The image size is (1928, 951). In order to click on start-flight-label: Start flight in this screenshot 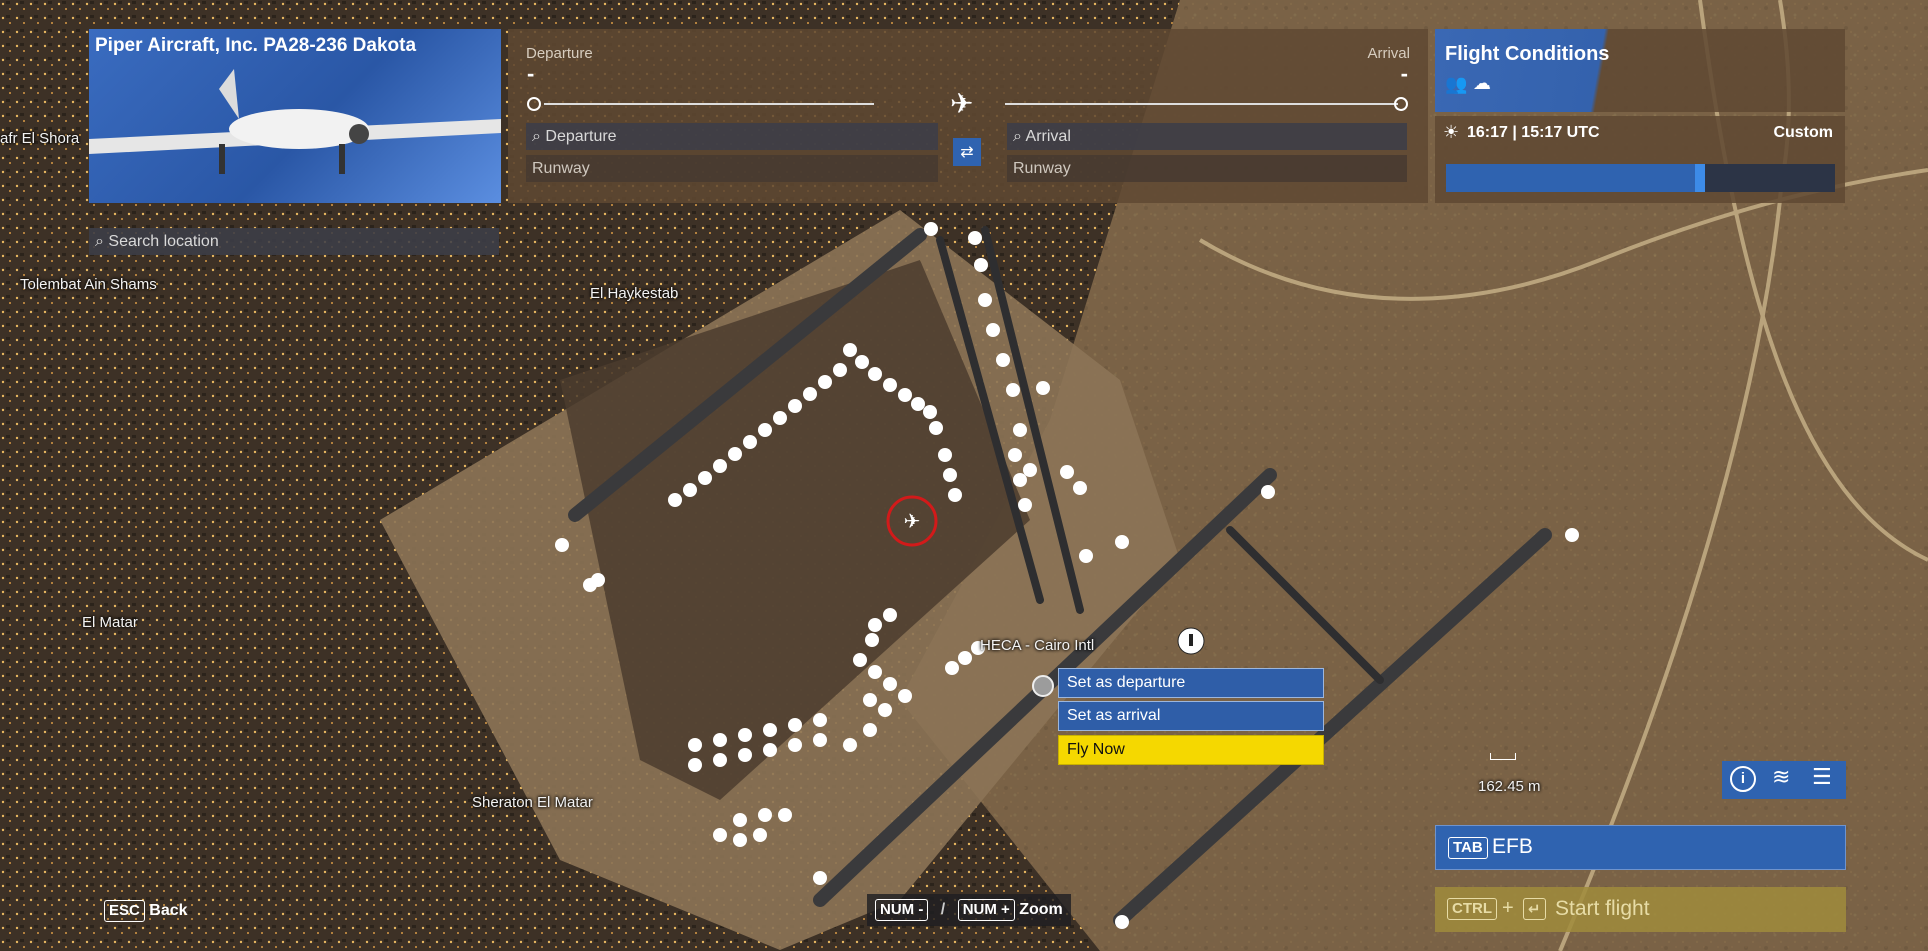, I will do `click(1602, 908)`.